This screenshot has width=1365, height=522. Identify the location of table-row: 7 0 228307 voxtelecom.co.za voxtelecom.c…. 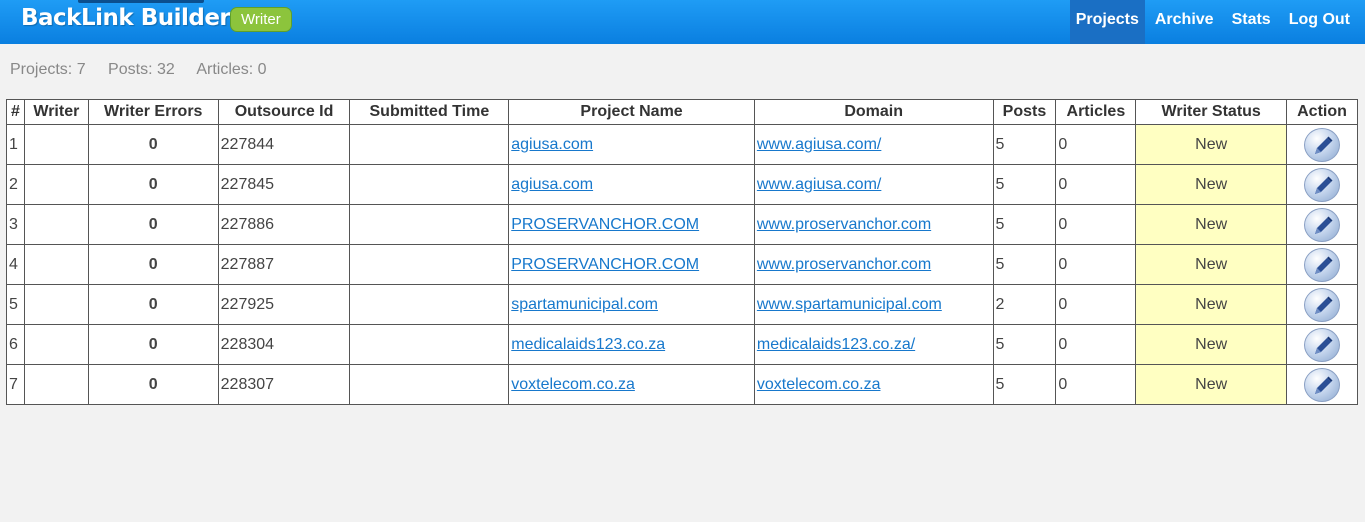
(682, 384).